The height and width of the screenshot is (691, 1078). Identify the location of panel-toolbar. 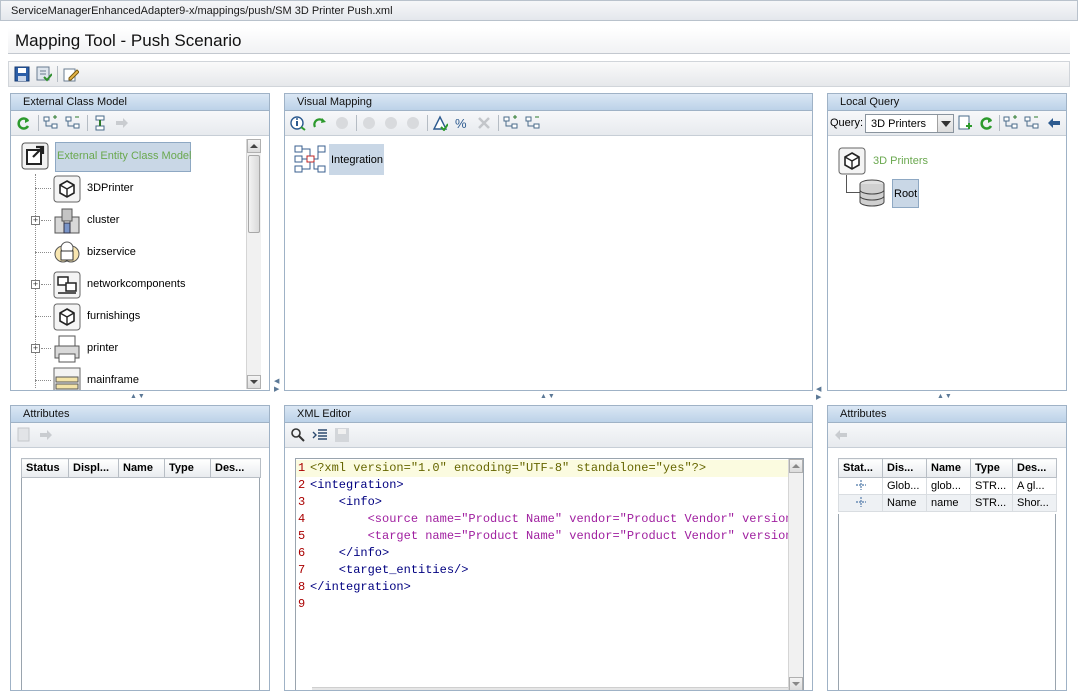
(947, 435).